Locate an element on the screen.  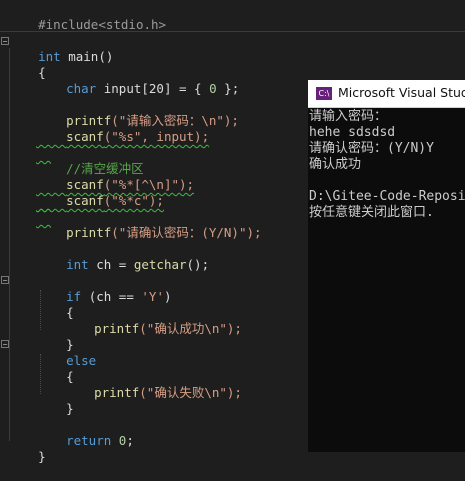
string-literal: ("%*c"); is located at coordinates (133, 200).